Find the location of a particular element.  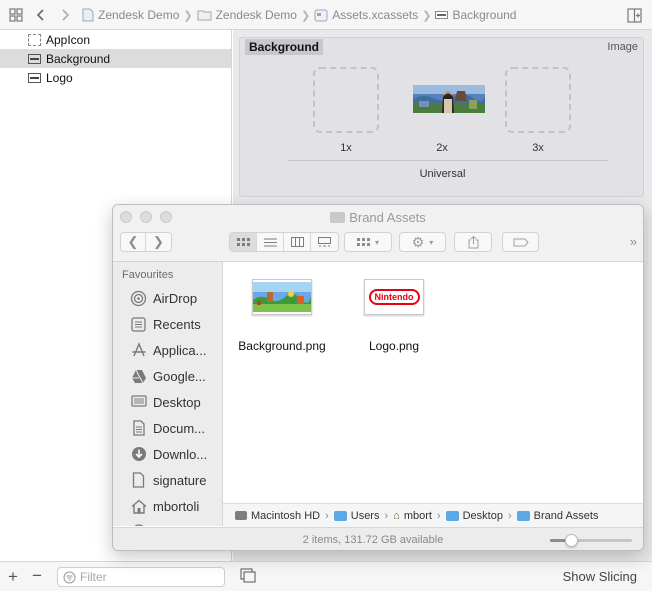

icon-view-icon is located at coordinates (243, 241).